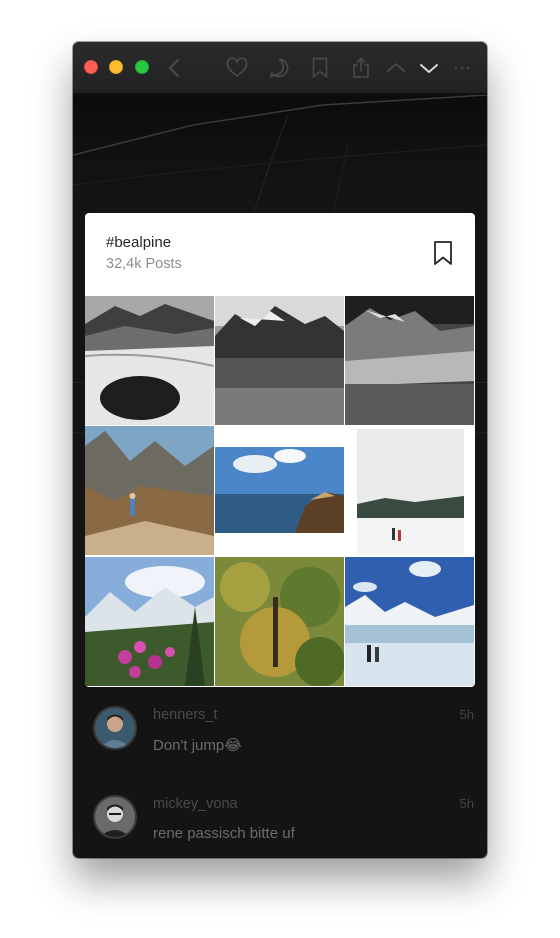 Image resolution: width=560 pixels, height=938 pixels. Describe the element at coordinates (195, 804) in the screenshot. I see `comment-username: mickey_vona` at that location.